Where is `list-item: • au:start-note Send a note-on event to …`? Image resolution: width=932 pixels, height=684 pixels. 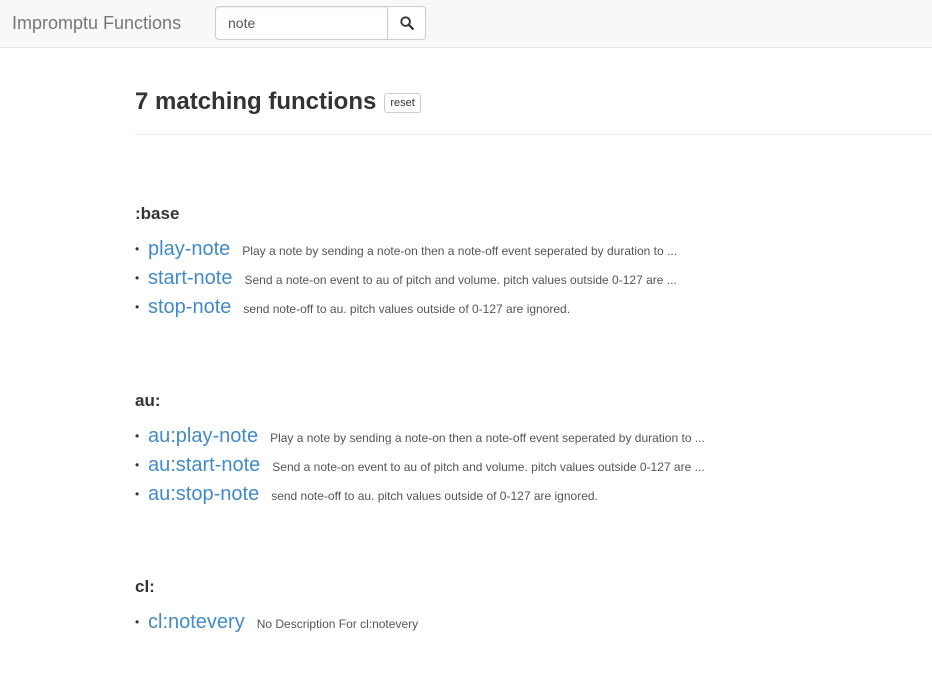
list-item: • au:start-note Send a note-on event to … is located at coordinates (420, 464).